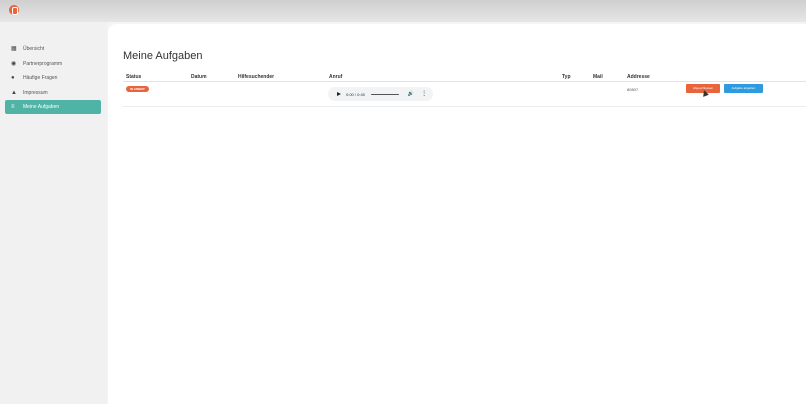  What do you see at coordinates (134, 77) in the screenshot?
I see `column-header-status: Status` at bounding box center [134, 77].